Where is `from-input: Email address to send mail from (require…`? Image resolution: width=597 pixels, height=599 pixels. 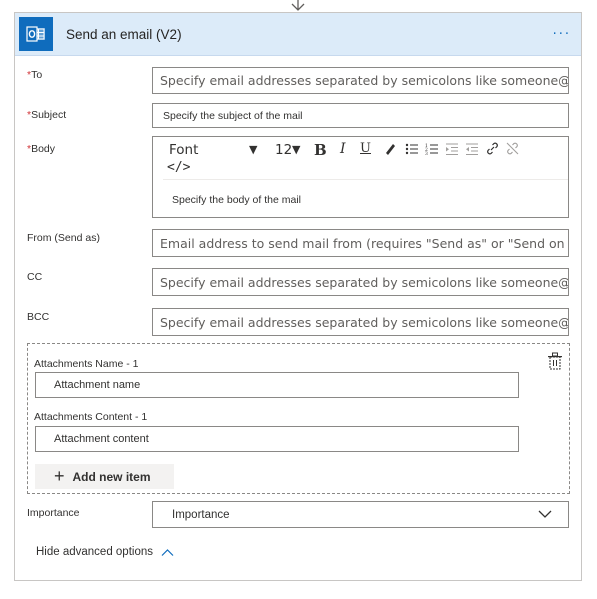
from-input: Email address to send mail from (require… is located at coordinates (360, 243).